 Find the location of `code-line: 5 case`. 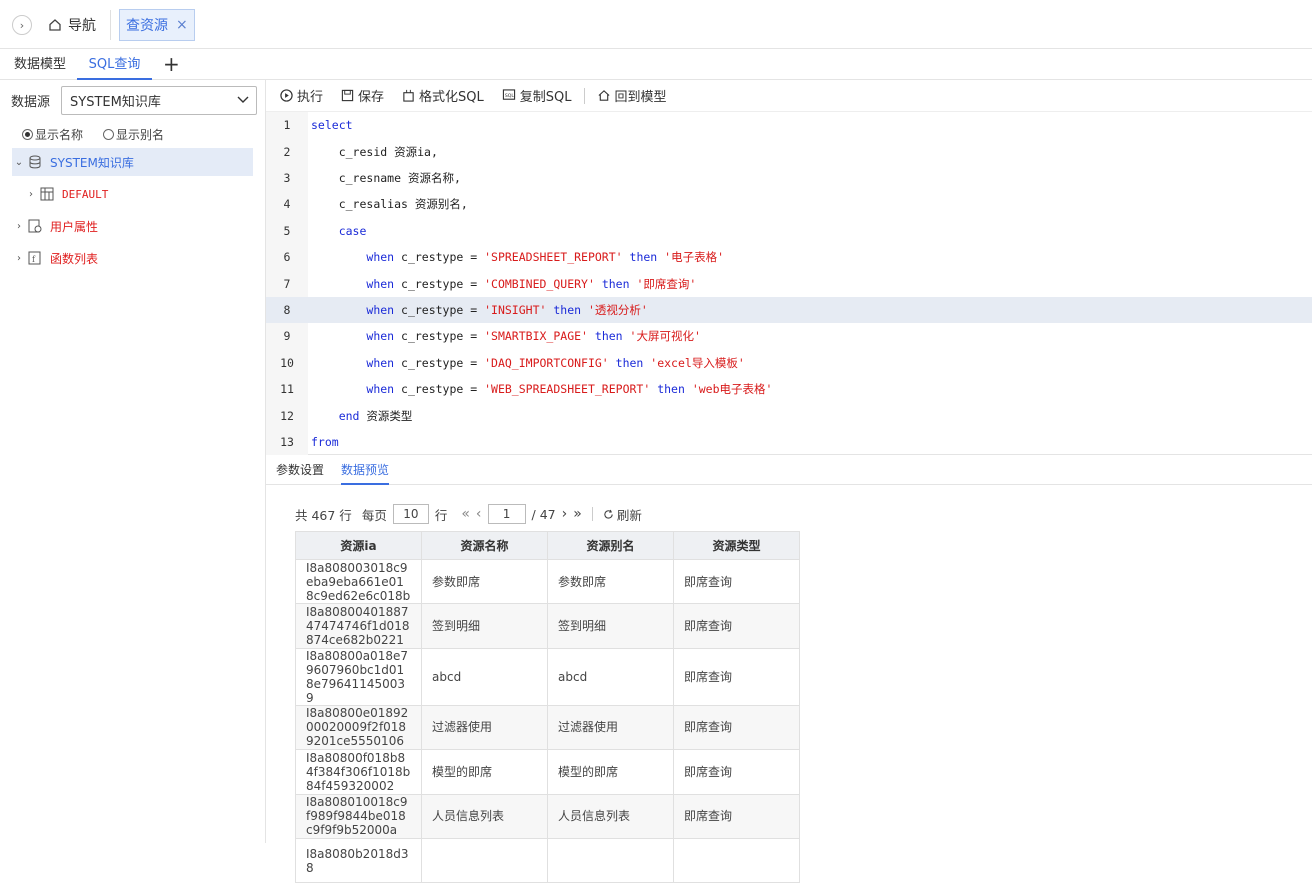

code-line: 5 case is located at coordinates (789, 231).